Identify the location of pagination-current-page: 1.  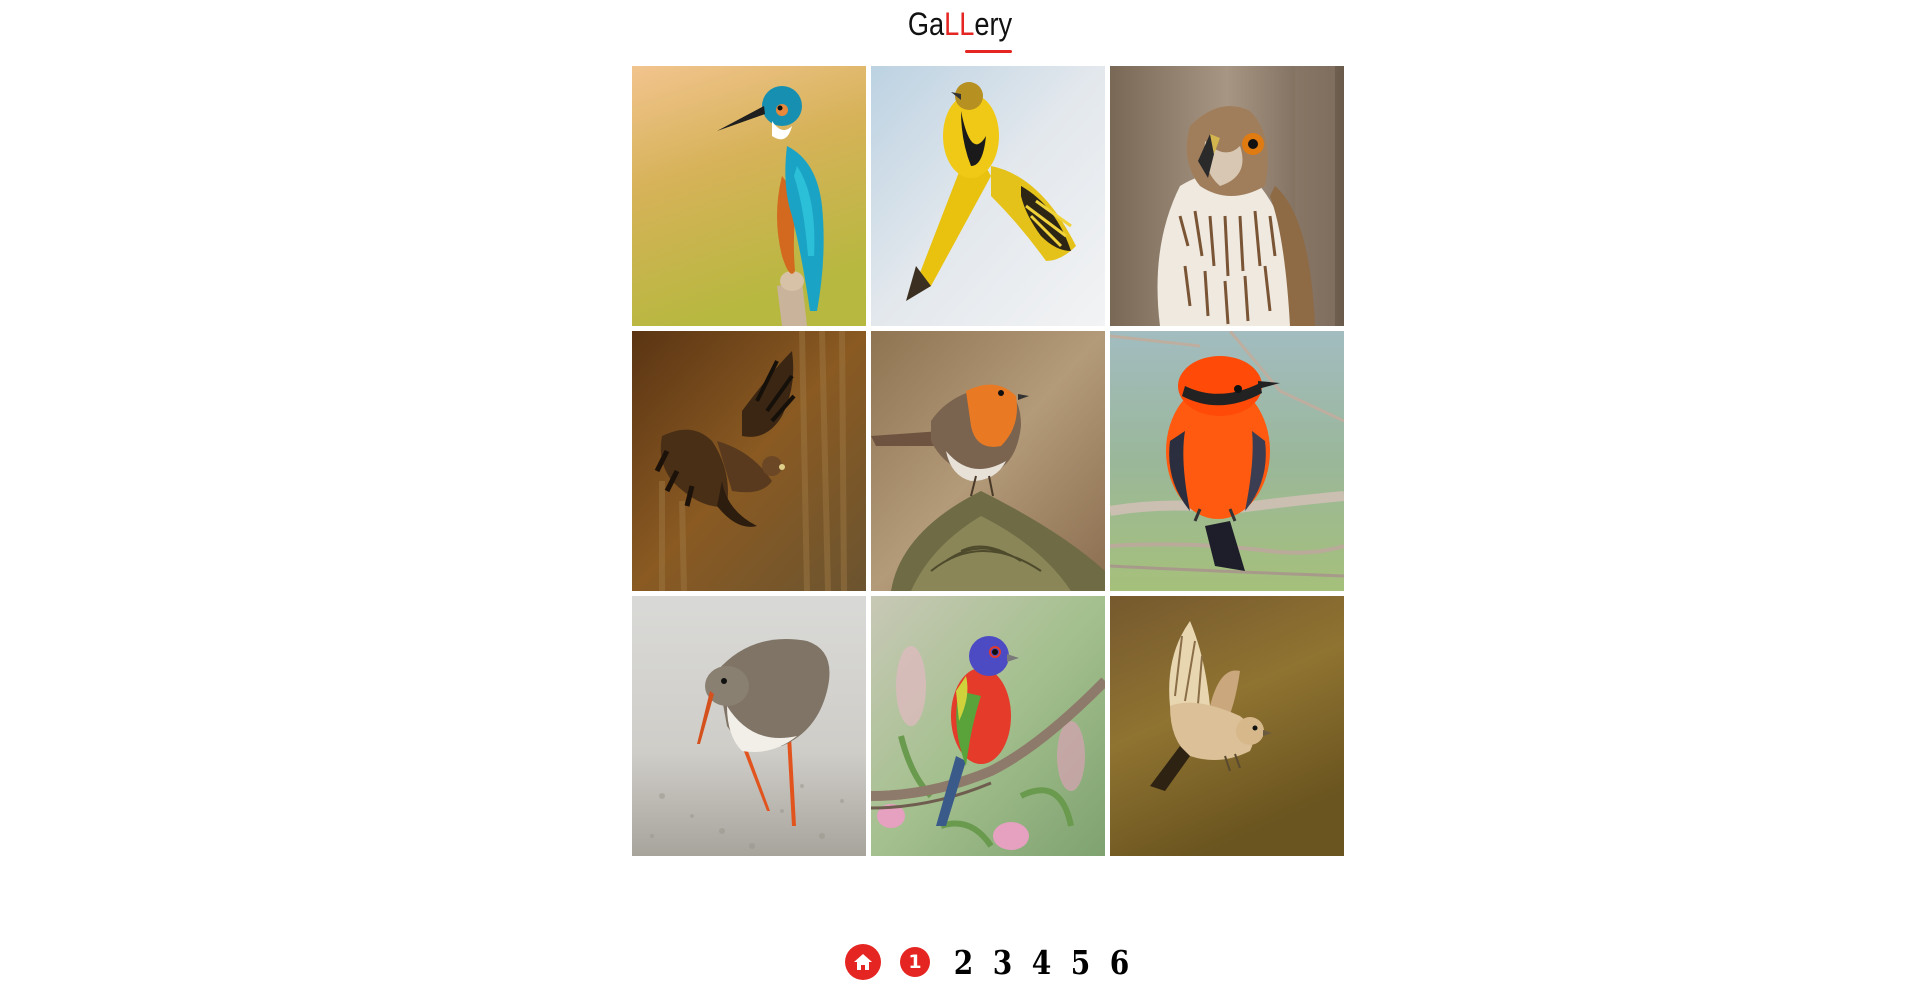
(915, 962).